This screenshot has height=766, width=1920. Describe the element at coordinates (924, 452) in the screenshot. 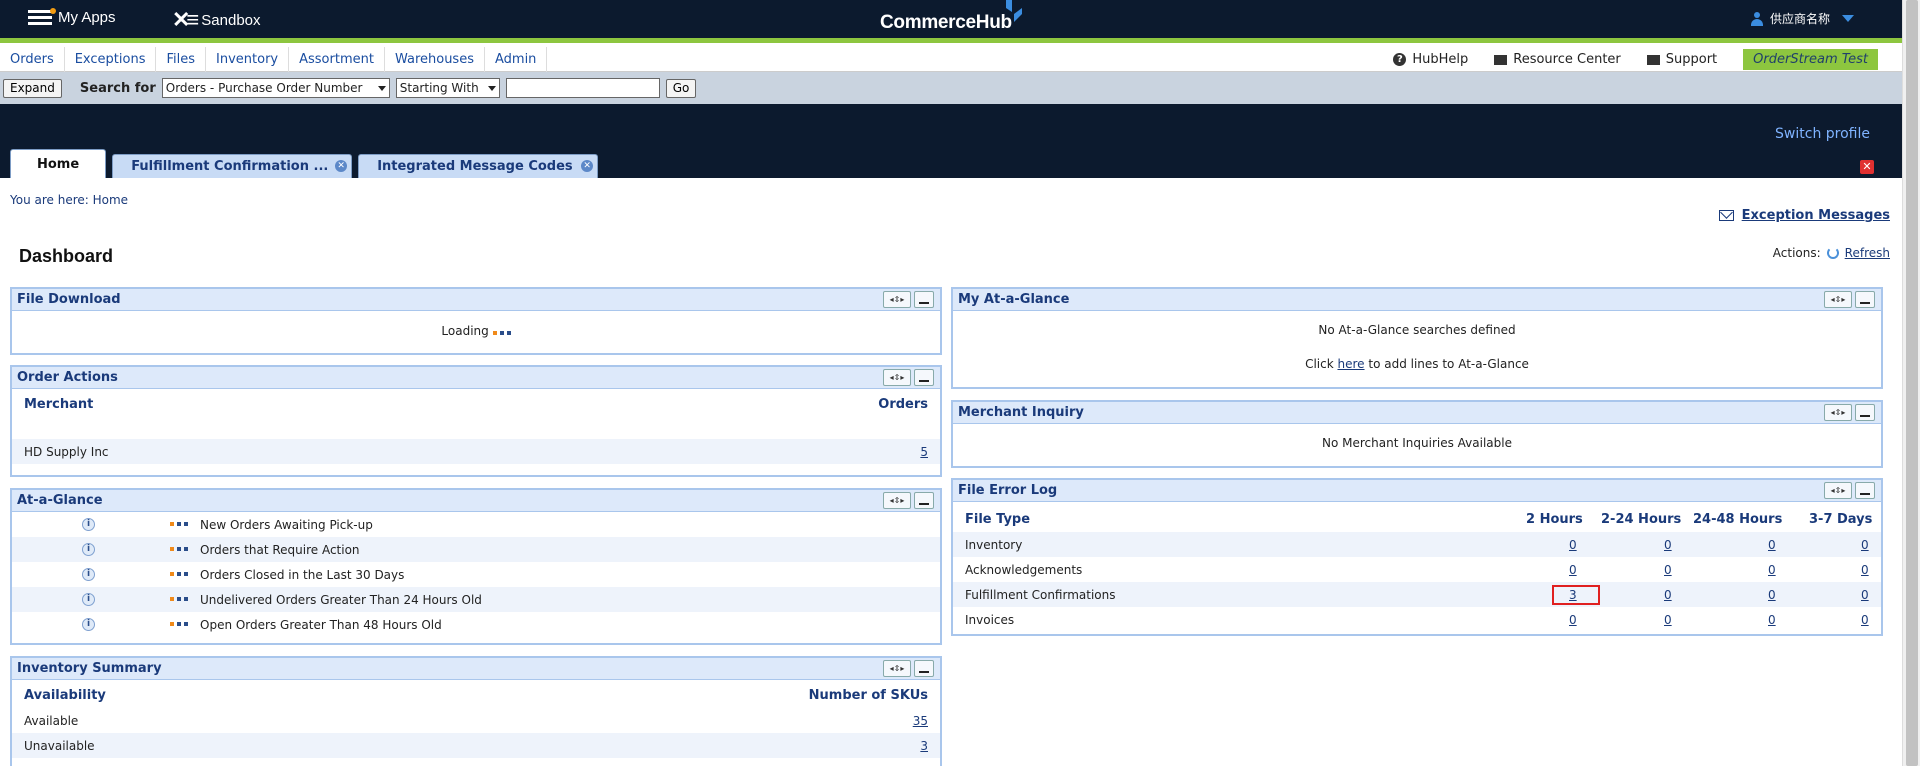

I see `orders-count-link: 5` at that location.